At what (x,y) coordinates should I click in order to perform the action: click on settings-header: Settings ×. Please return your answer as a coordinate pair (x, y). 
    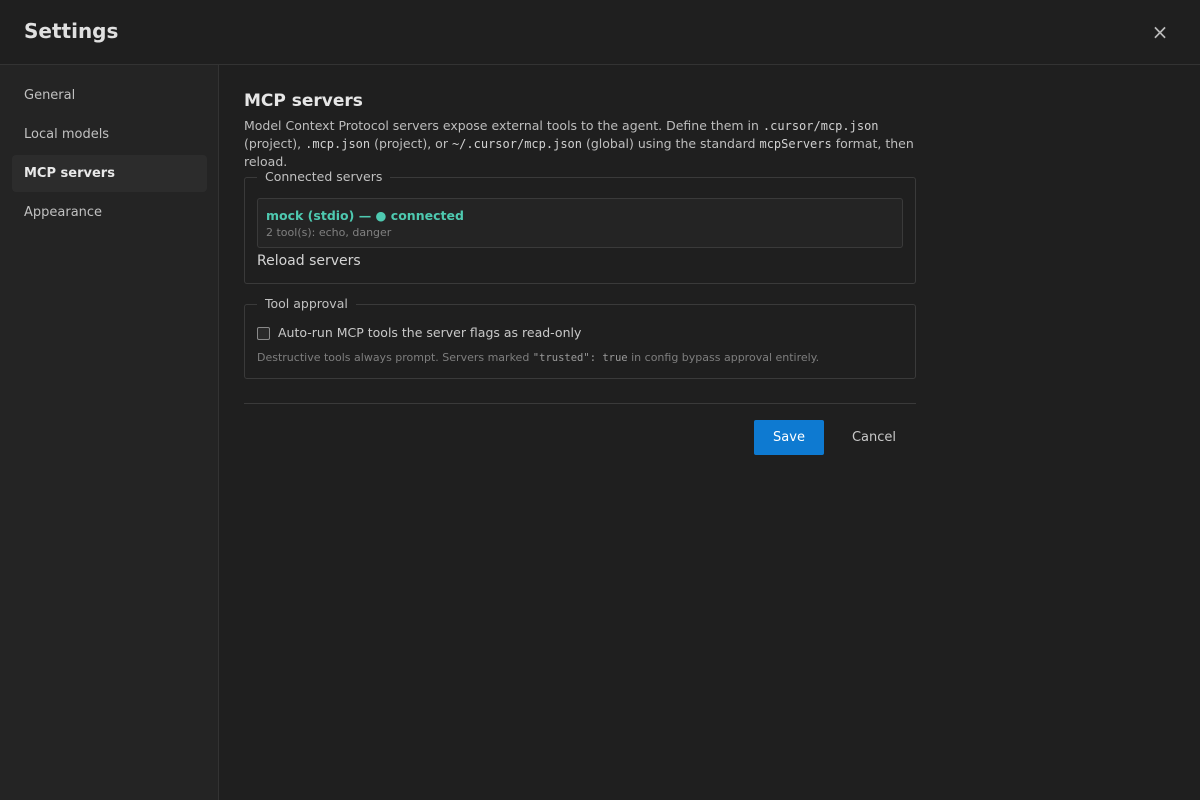
    Looking at the image, I should click on (600, 32).